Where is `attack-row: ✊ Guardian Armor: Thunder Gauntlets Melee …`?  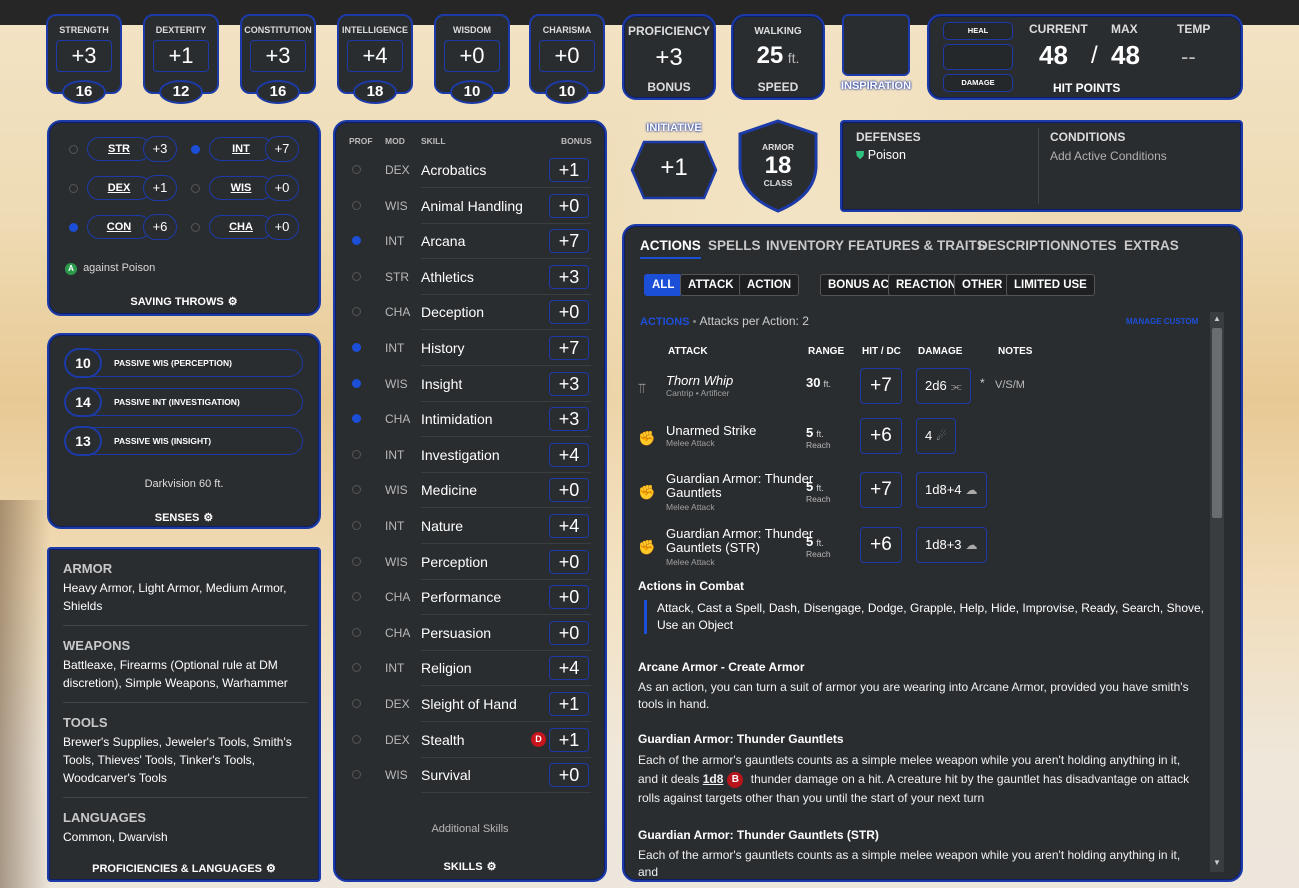
attack-row: ✊ Guardian Armor: Thunder Gauntlets Melee … is located at coordinates (918, 495).